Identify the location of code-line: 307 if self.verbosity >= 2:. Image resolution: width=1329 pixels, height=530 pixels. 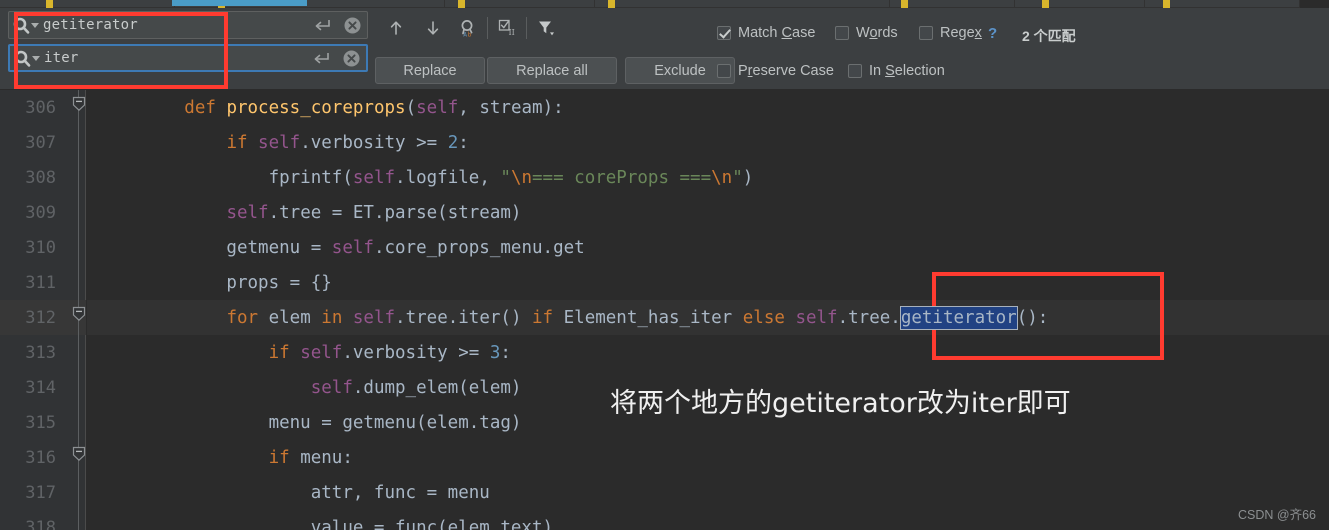
(664, 142).